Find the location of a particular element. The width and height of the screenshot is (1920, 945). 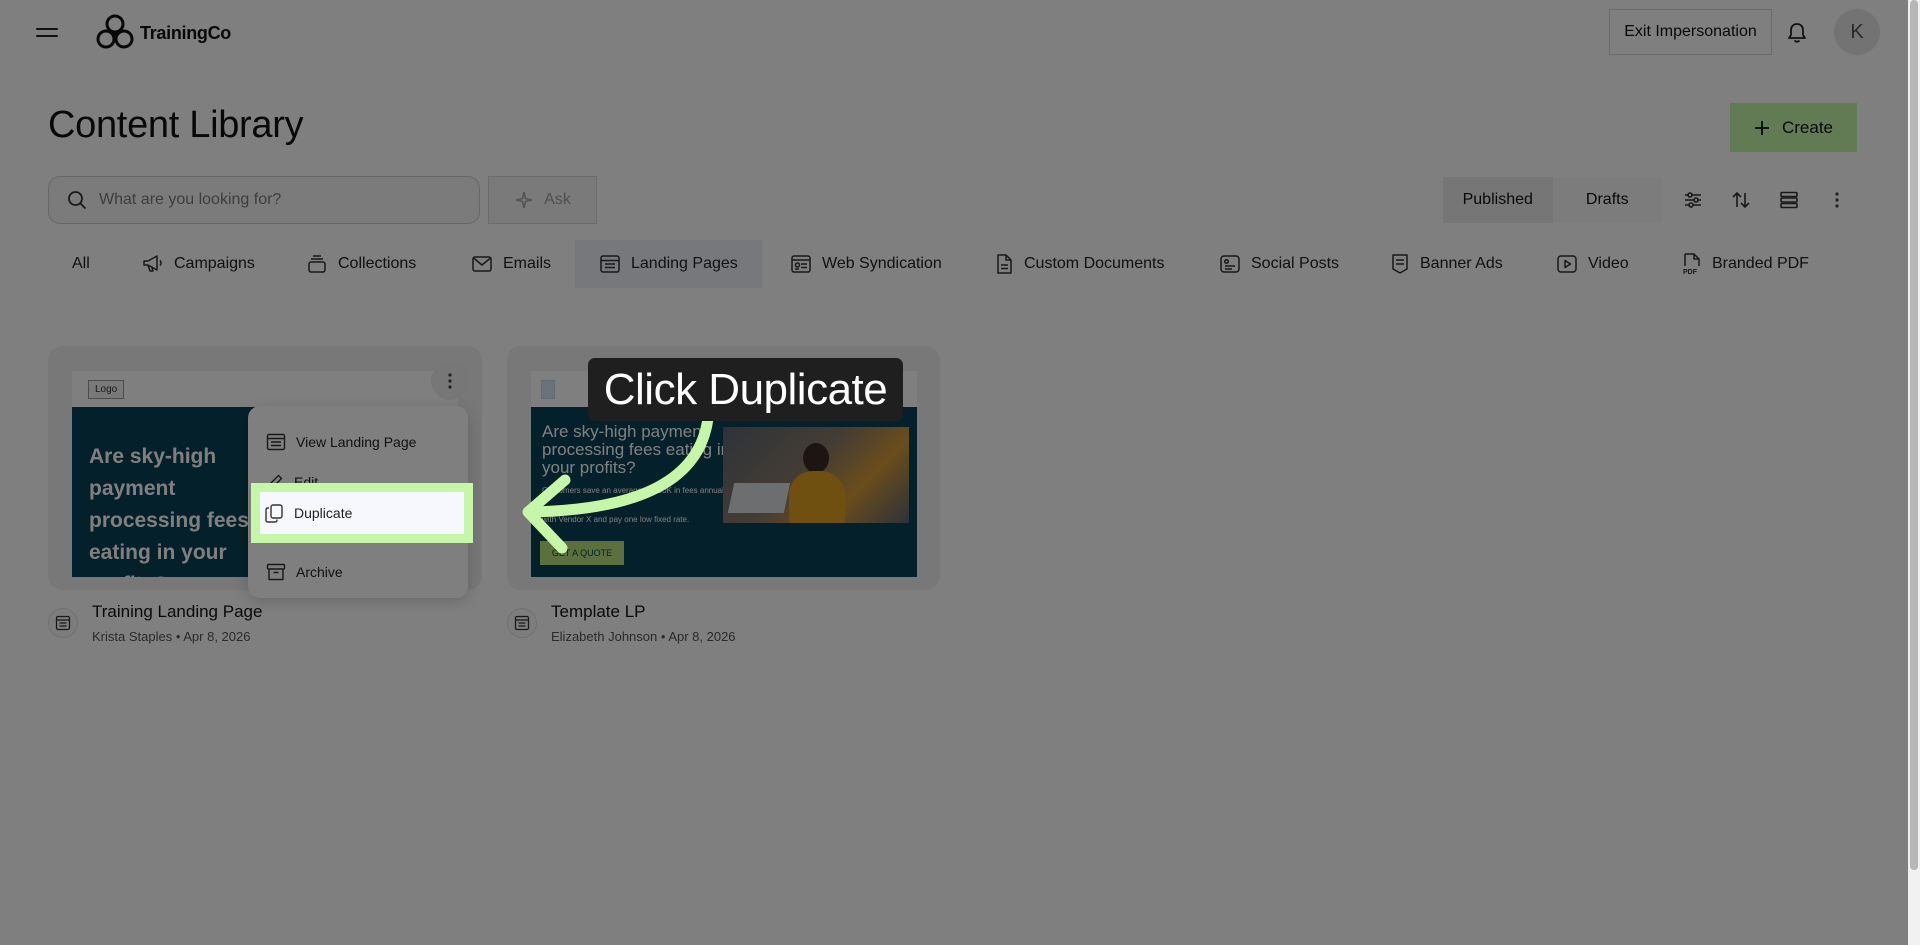

card-author: Elizabeth Johnson is located at coordinates (604, 636).